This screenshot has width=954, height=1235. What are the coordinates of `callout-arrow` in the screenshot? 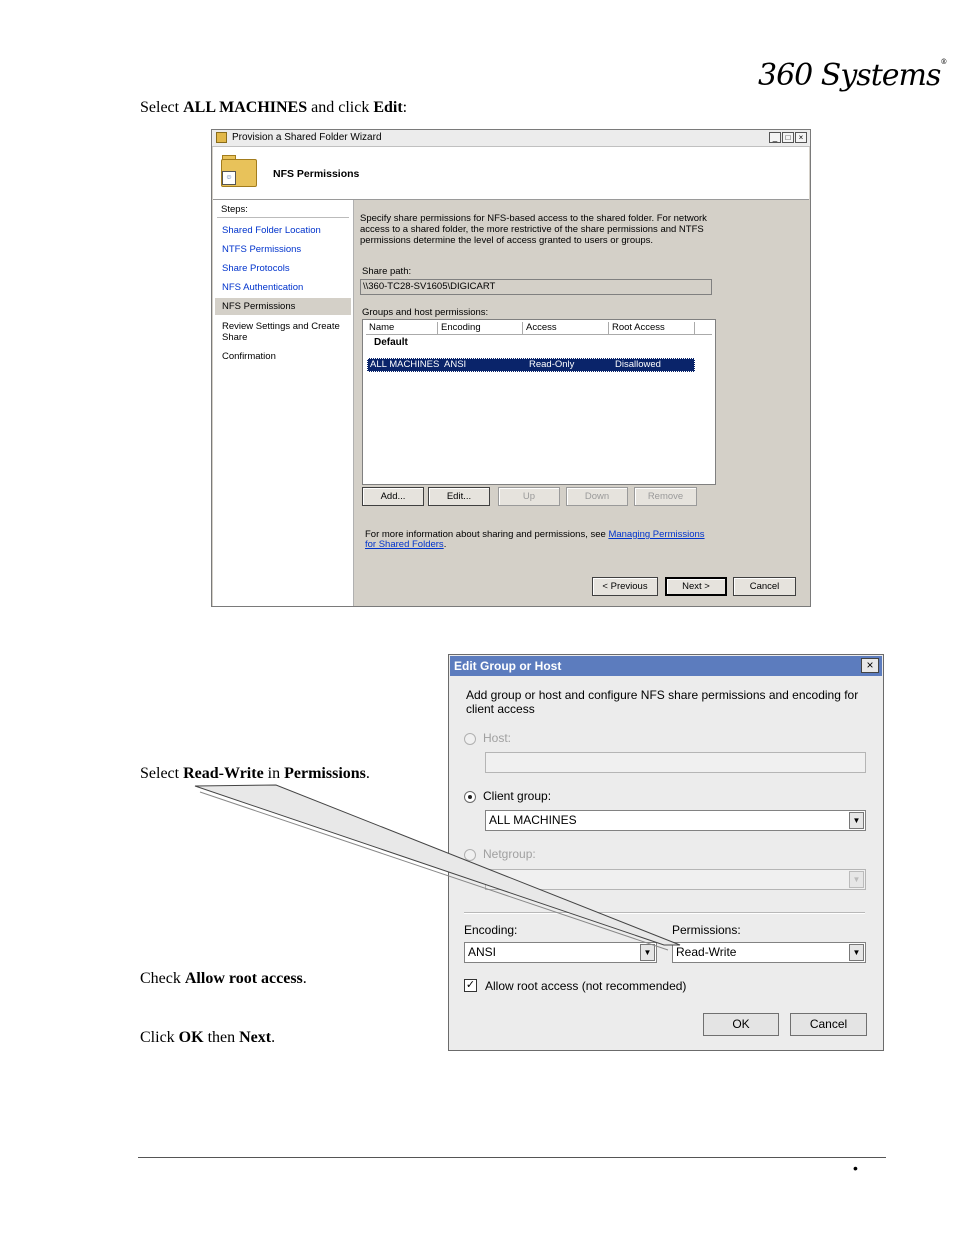 It's located at (437, 867).